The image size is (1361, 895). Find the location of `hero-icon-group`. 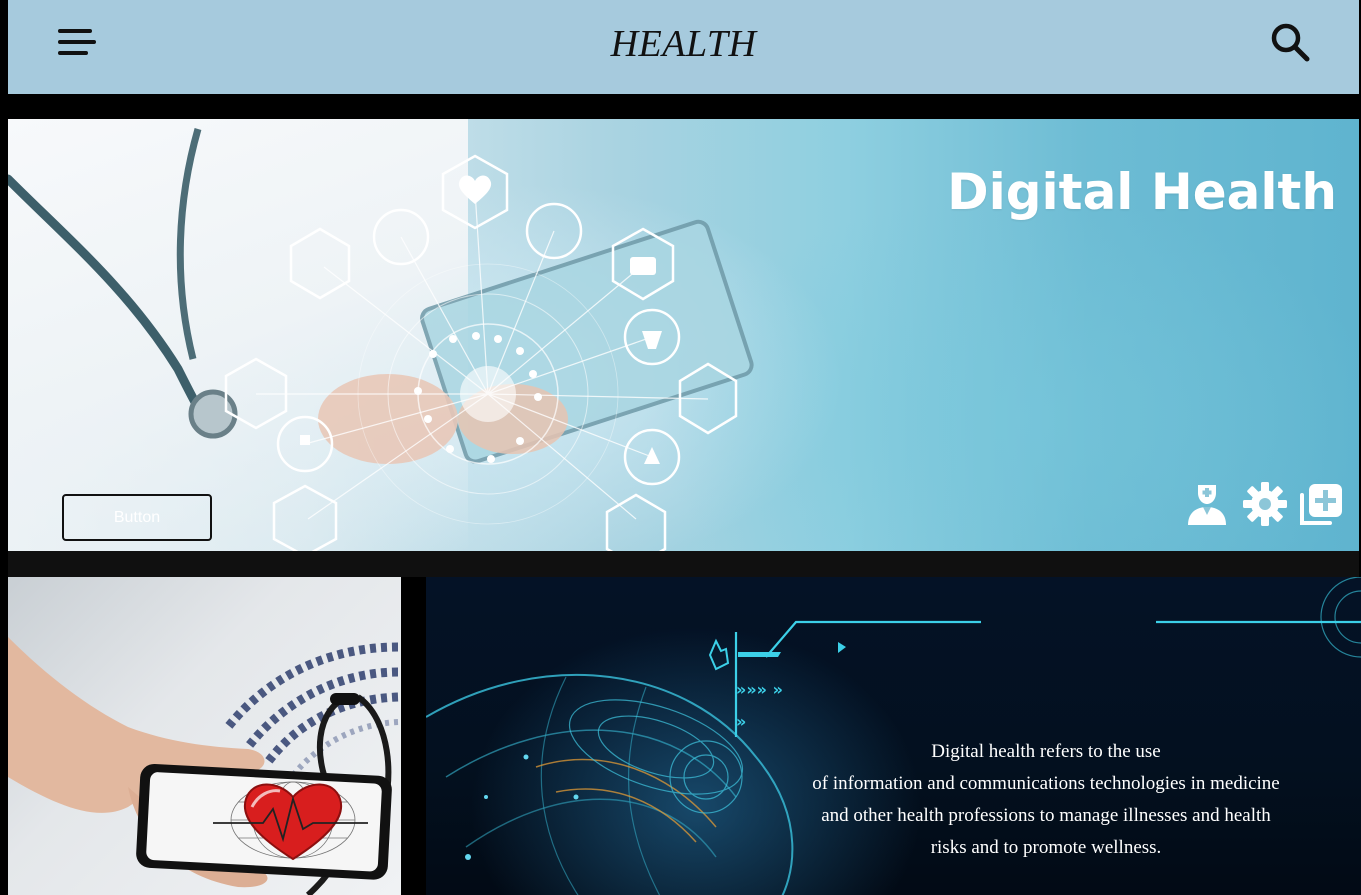

hero-icon-group is located at coordinates (1264, 505).